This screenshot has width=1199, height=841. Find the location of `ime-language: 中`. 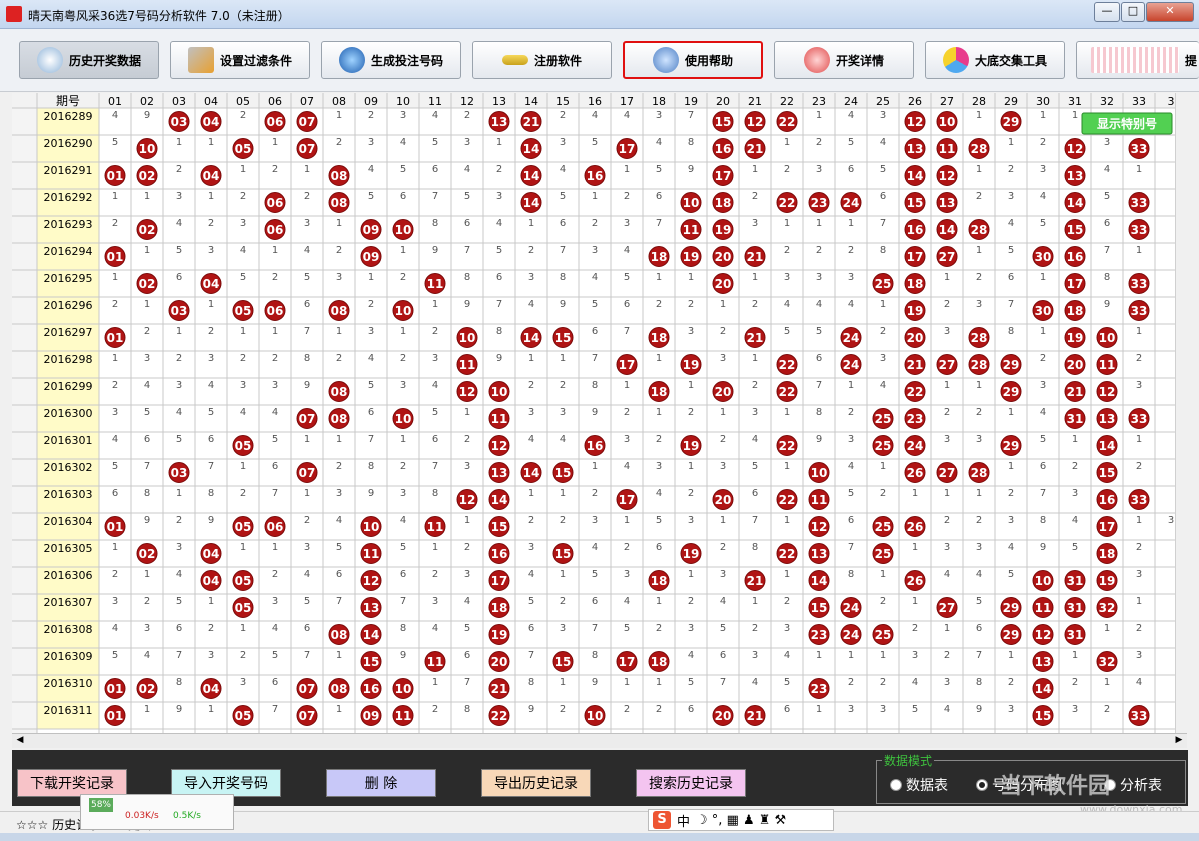

ime-language: 中 is located at coordinates (683, 820).